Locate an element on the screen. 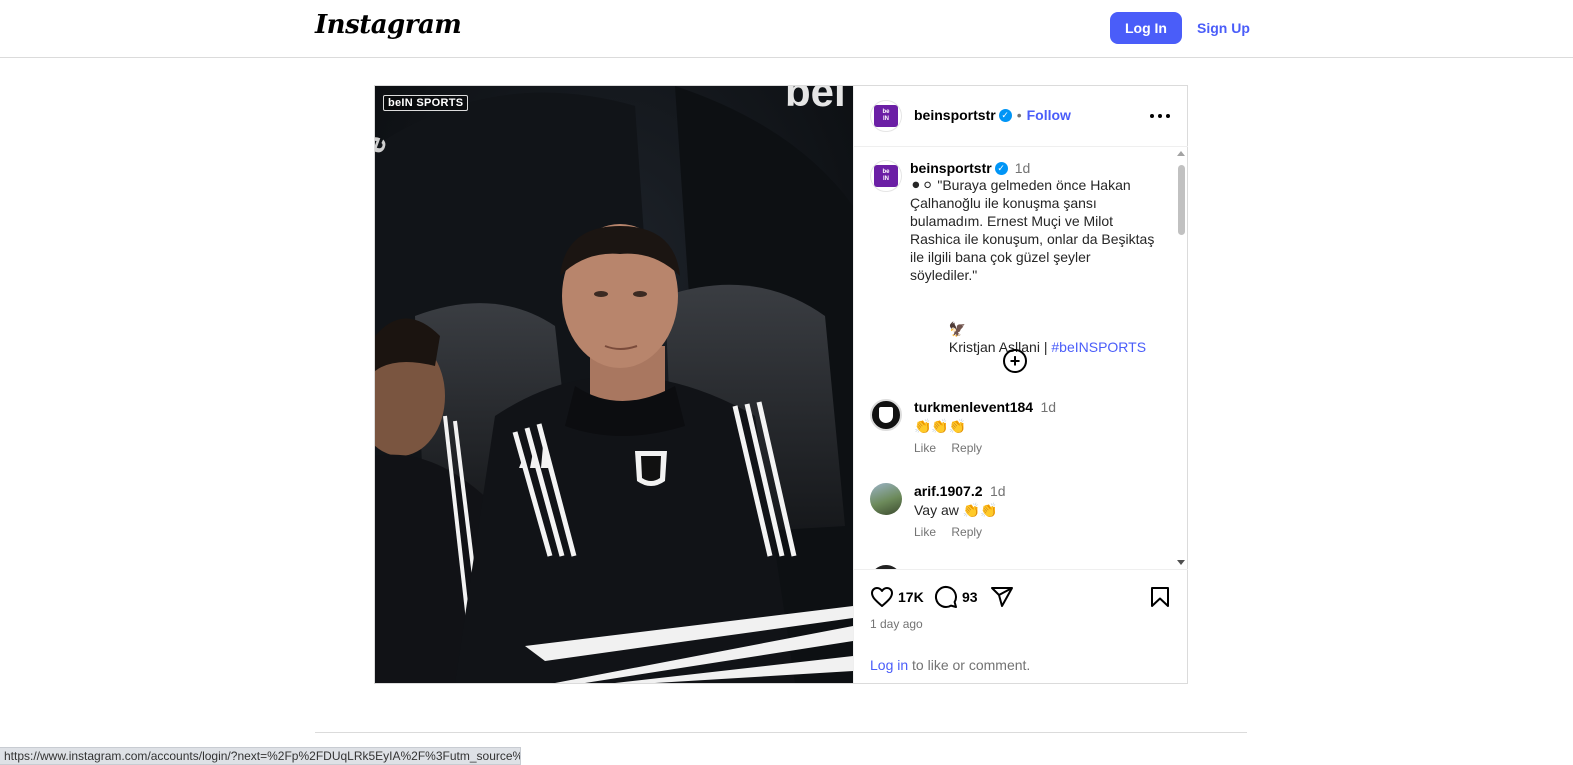 This screenshot has width=1573, height=765. post-header: be IN beinsportstr ✓ • Follow is located at coordinates (1021, 116).